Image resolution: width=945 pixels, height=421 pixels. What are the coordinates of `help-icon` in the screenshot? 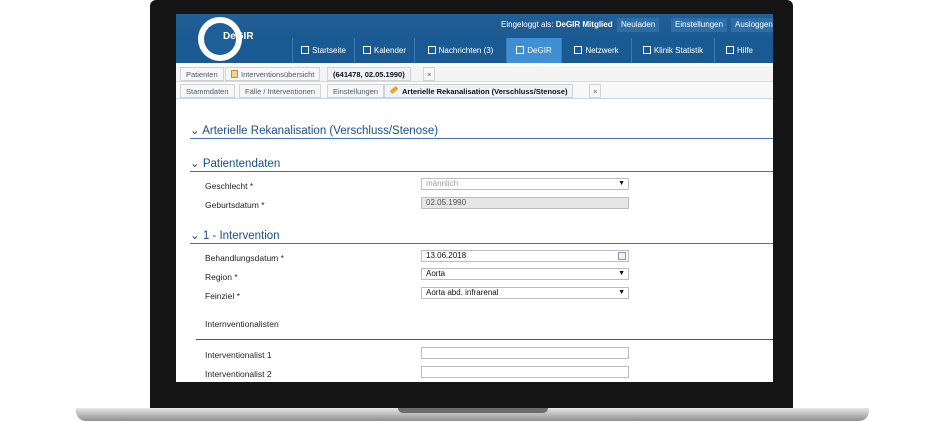 It's located at (729, 50).